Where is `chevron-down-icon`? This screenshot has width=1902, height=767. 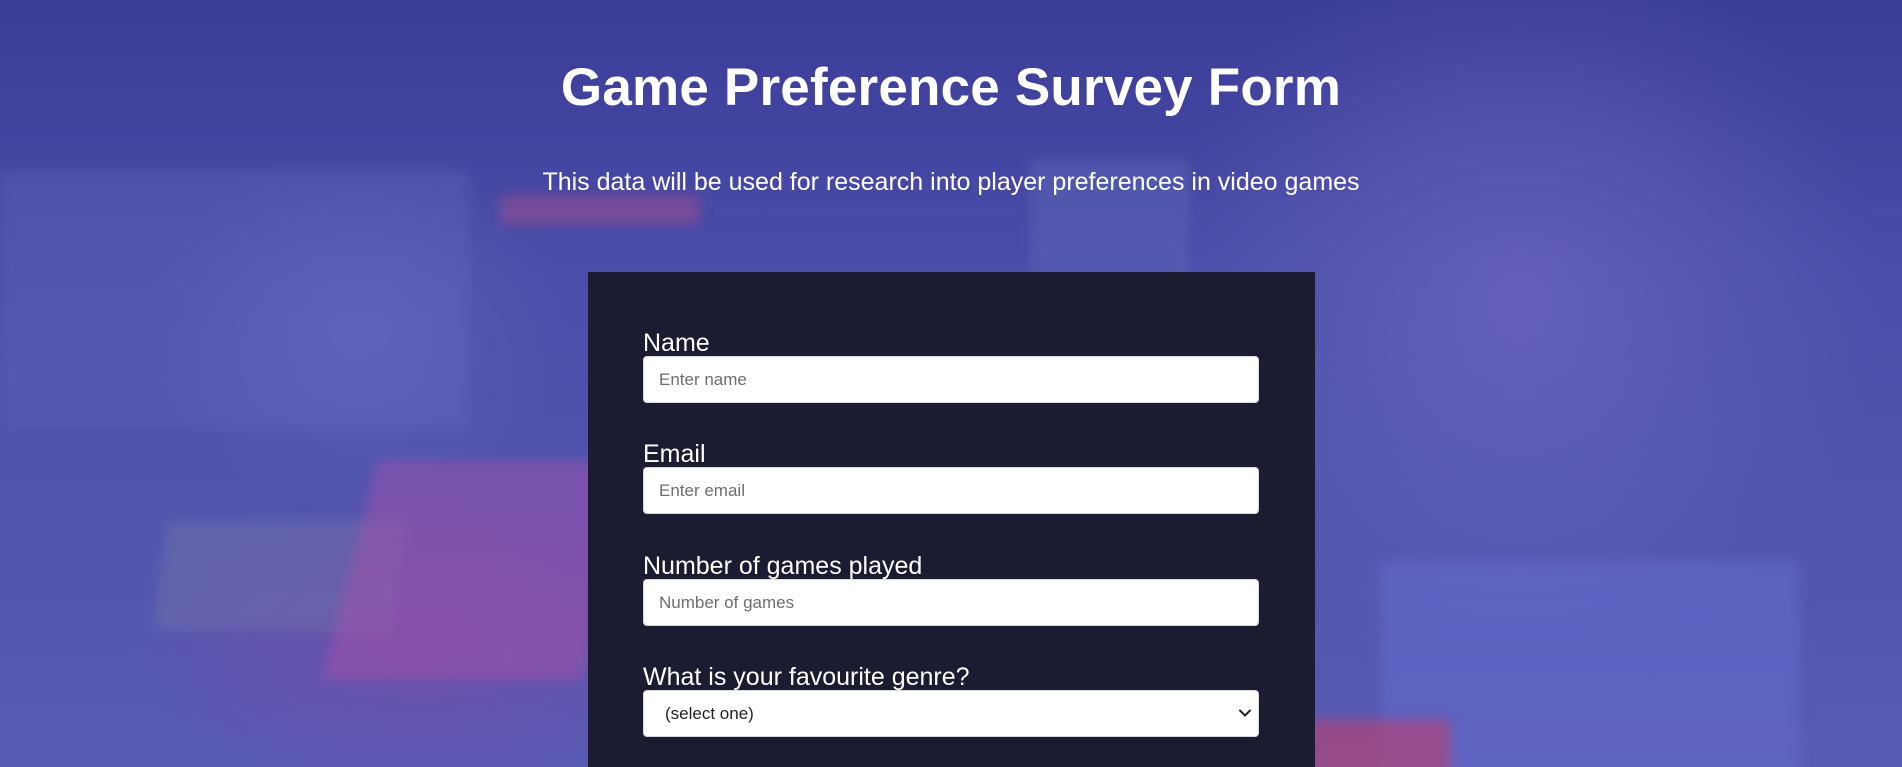
chevron-down-icon is located at coordinates (1245, 713).